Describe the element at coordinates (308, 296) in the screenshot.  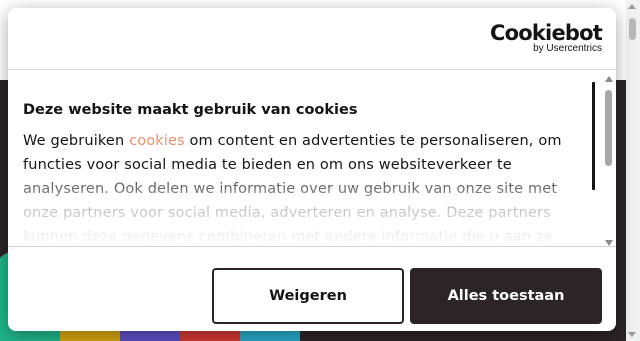
I see `deny-button: Weigeren` at that location.